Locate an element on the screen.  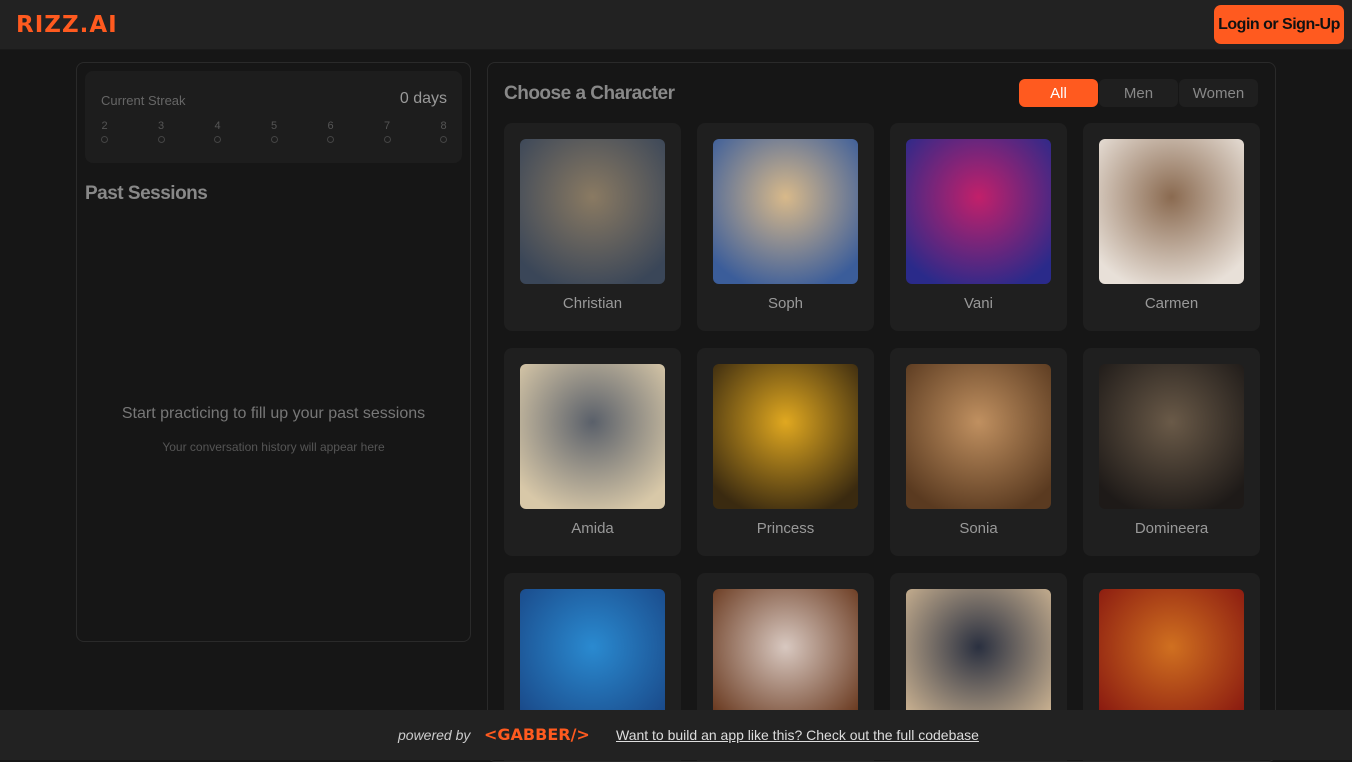
tab-all: All is located at coordinates (1058, 93).